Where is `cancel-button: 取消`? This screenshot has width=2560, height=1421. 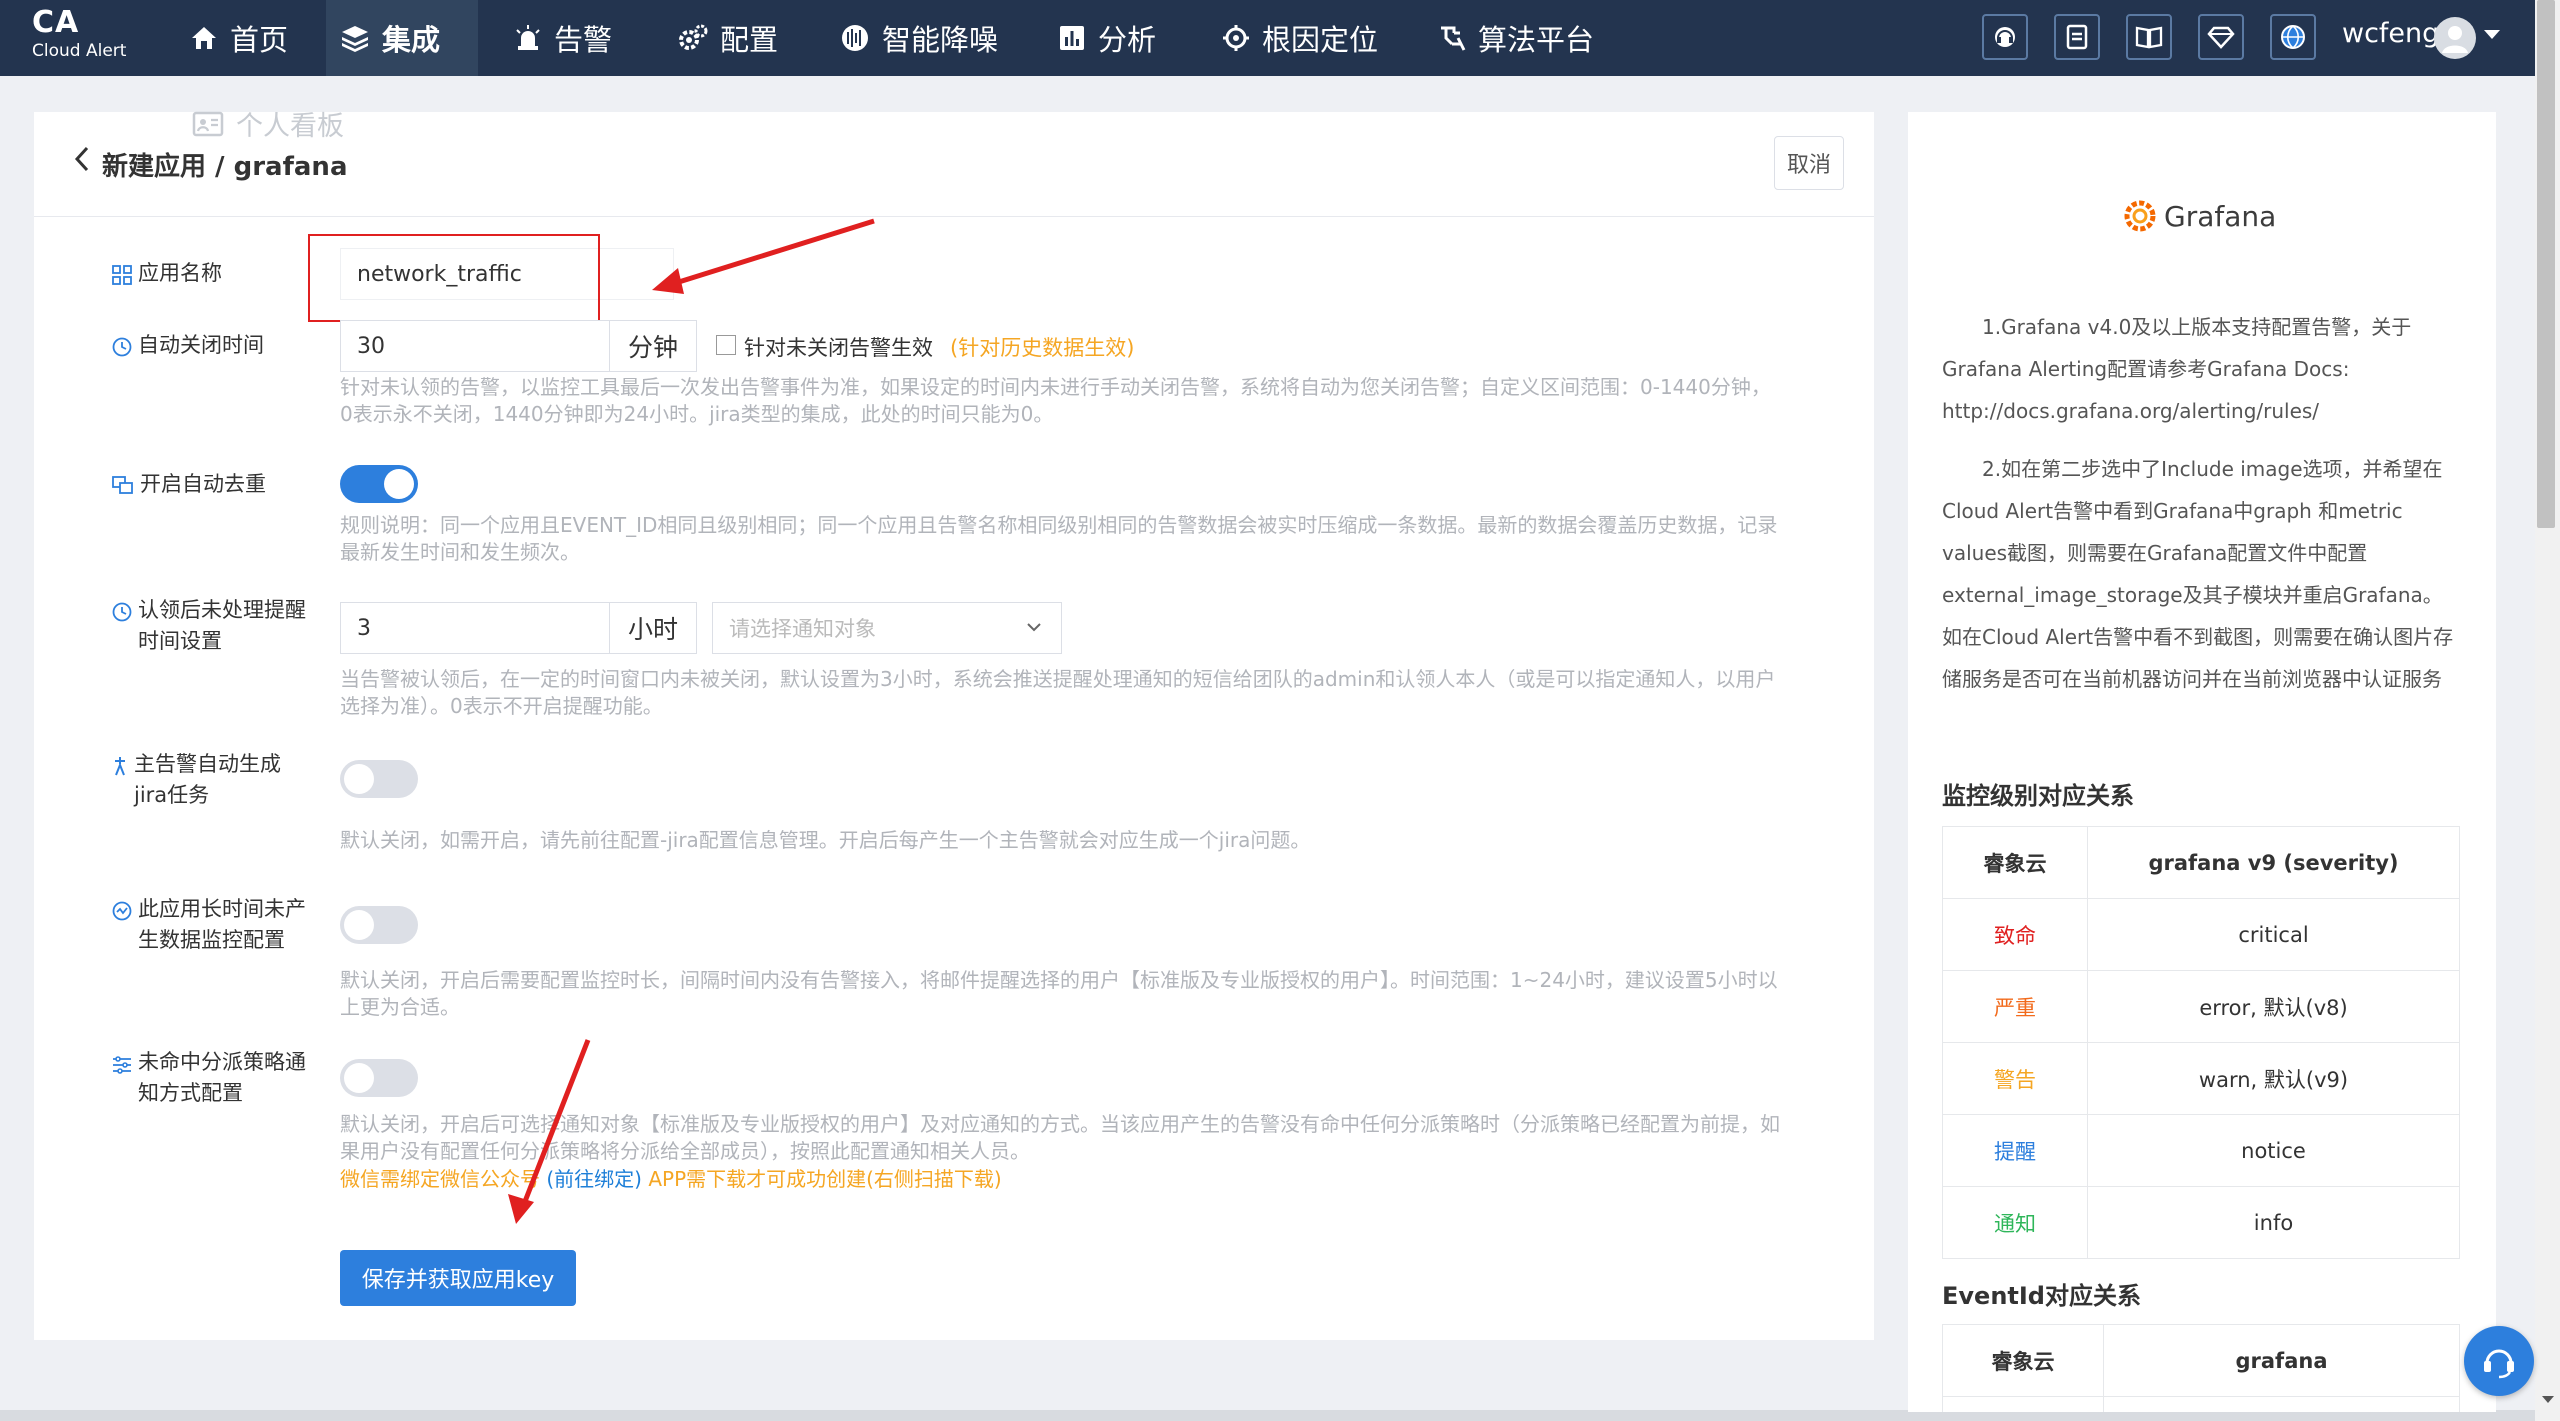
cancel-button: 取消 is located at coordinates (1809, 163).